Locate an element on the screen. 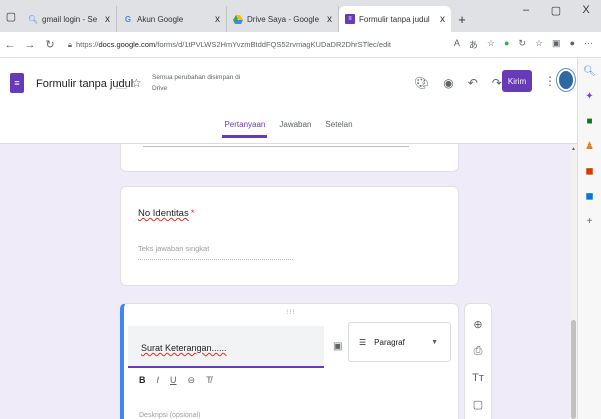 The image size is (601, 419). add-icon: + is located at coordinates (590, 221).